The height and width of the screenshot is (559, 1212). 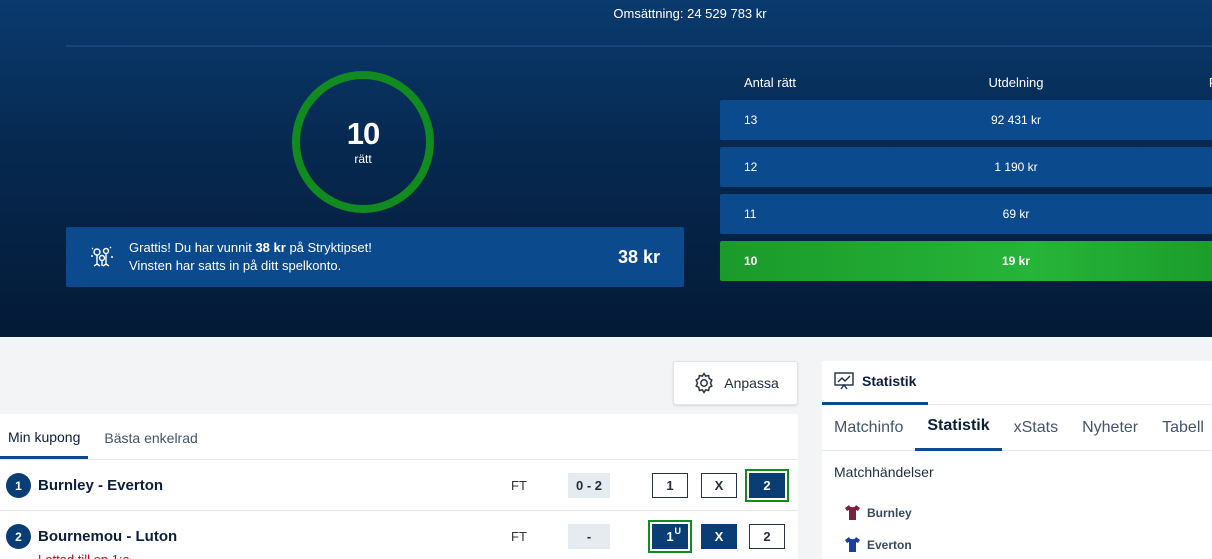 What do you see at coordinates (102, 256) in the screenshot?
I see `celebration-icon` at bounding box center [102, 256].